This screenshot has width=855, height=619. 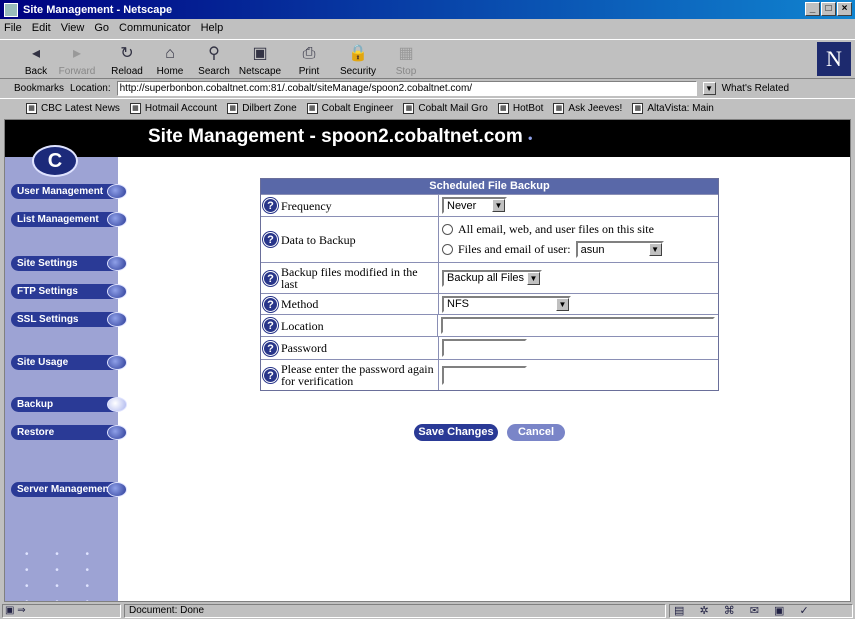 I want to click on stop-icon: ▦, so click(x=406, y=53).